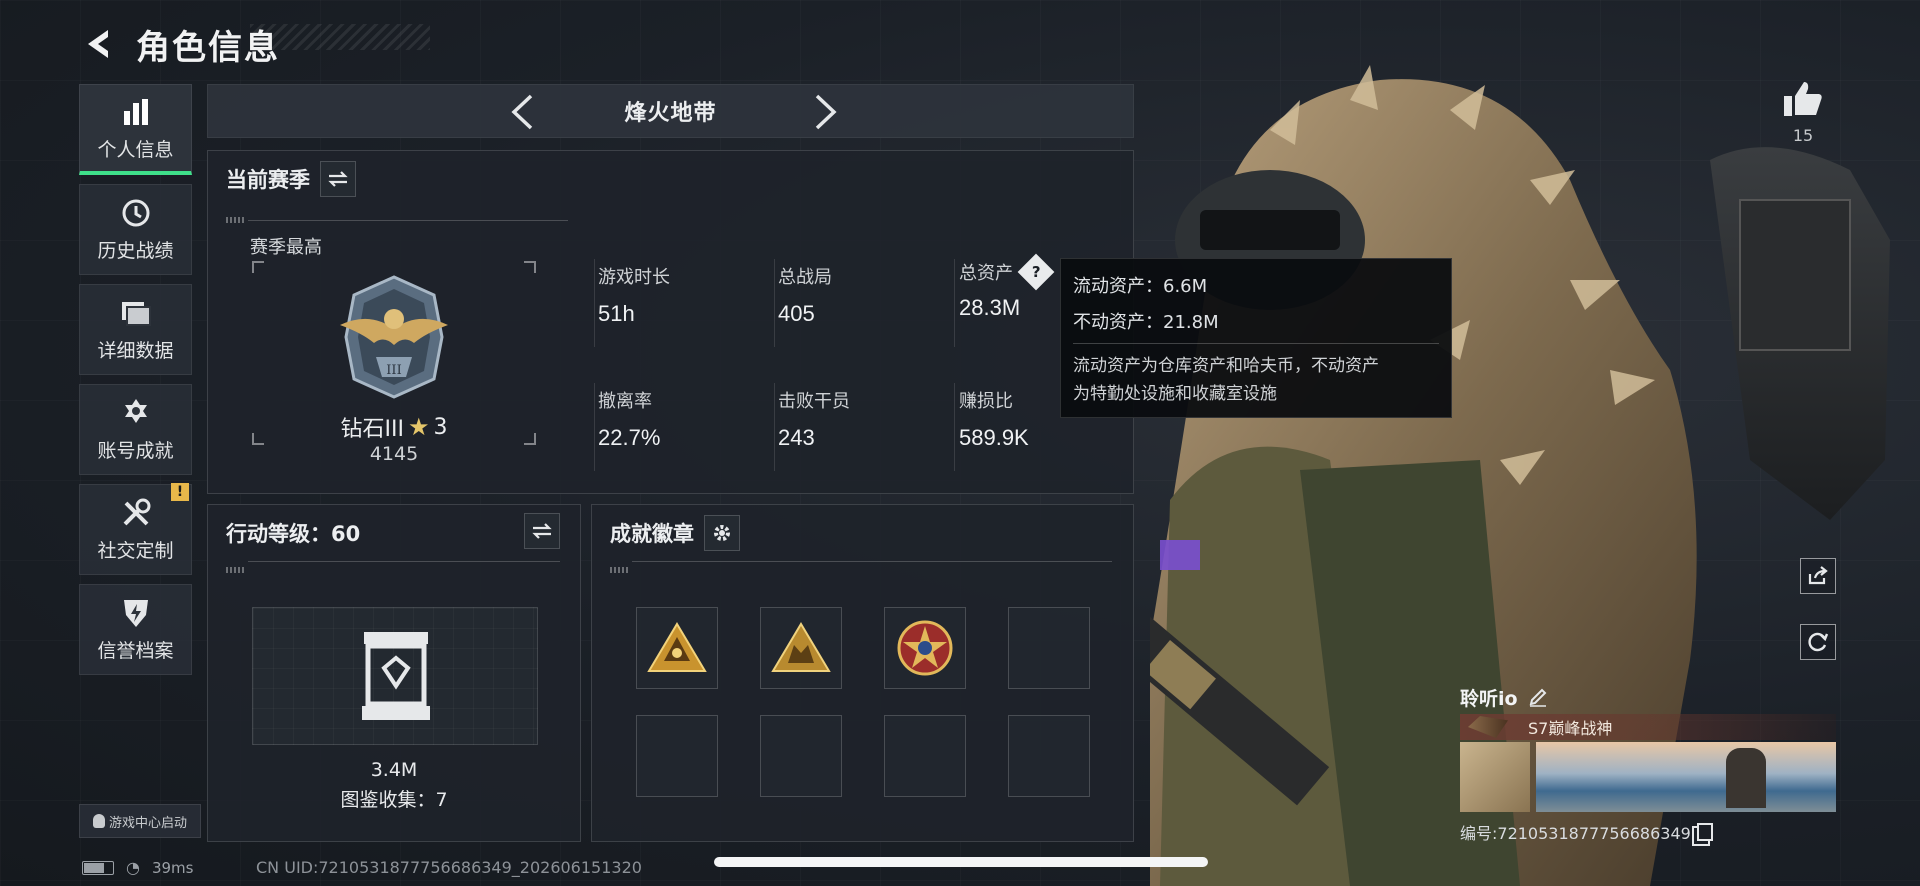  Describe the element at coordinates (1818, 642) in the screenshot. I see `rotate-button` at that location.